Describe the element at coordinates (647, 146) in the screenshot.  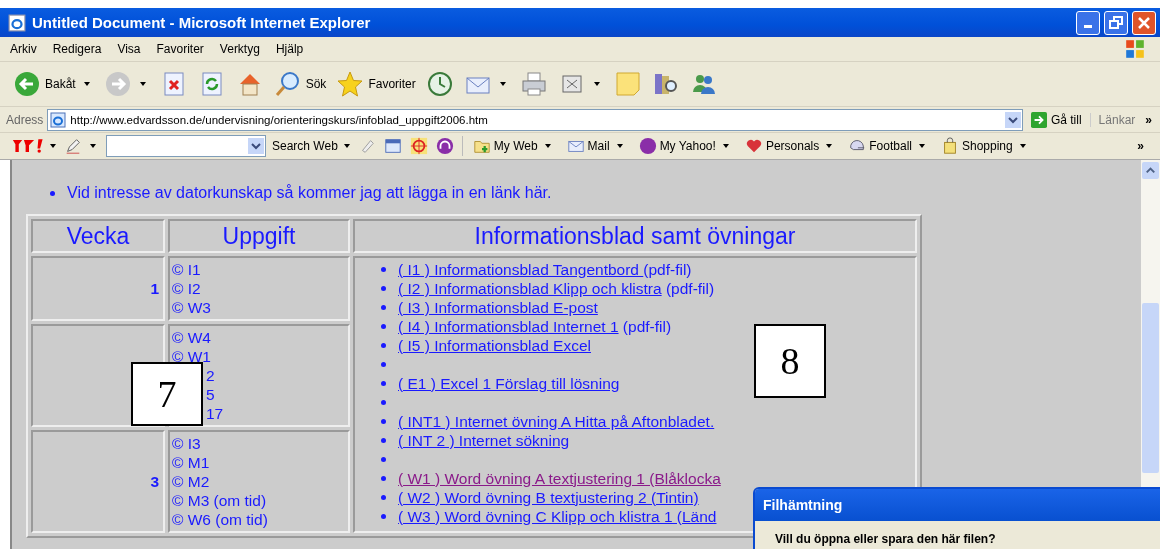
I see `circle-icon` at that location.